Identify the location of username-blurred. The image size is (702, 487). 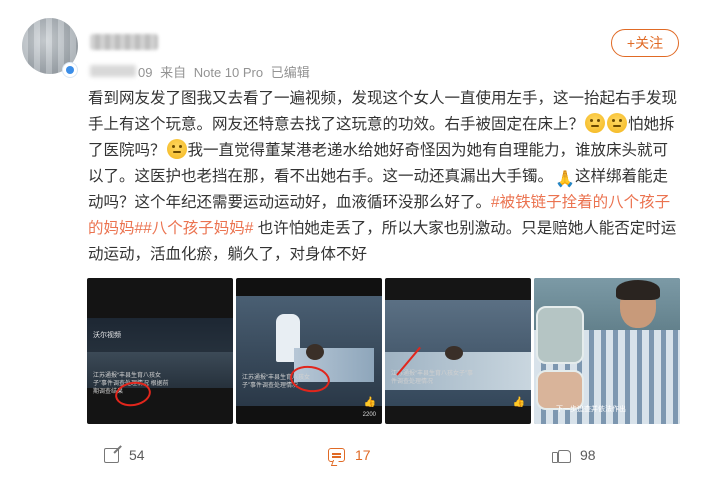
(124, 42).